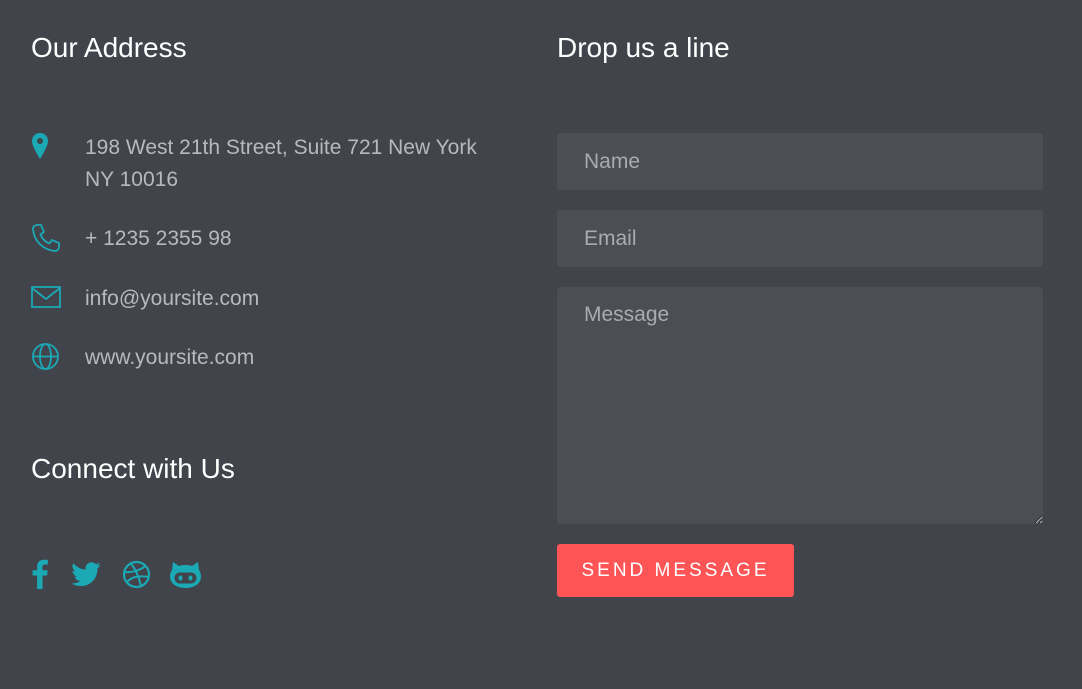  Describe the element at coordinates (86, 574) in the screenshot. I see `twitter-icon` at that location.